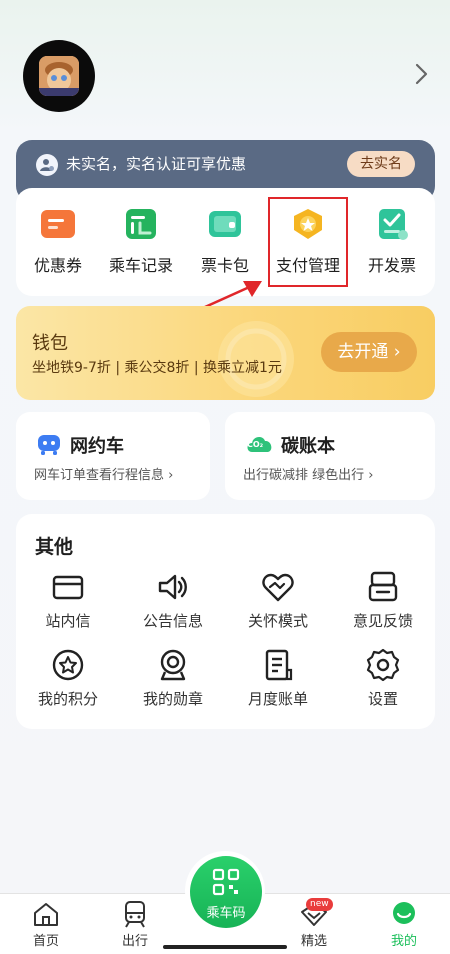 The width and height of the screenshot is (450, 954). I want to click on home-icon, so click(46, 914).